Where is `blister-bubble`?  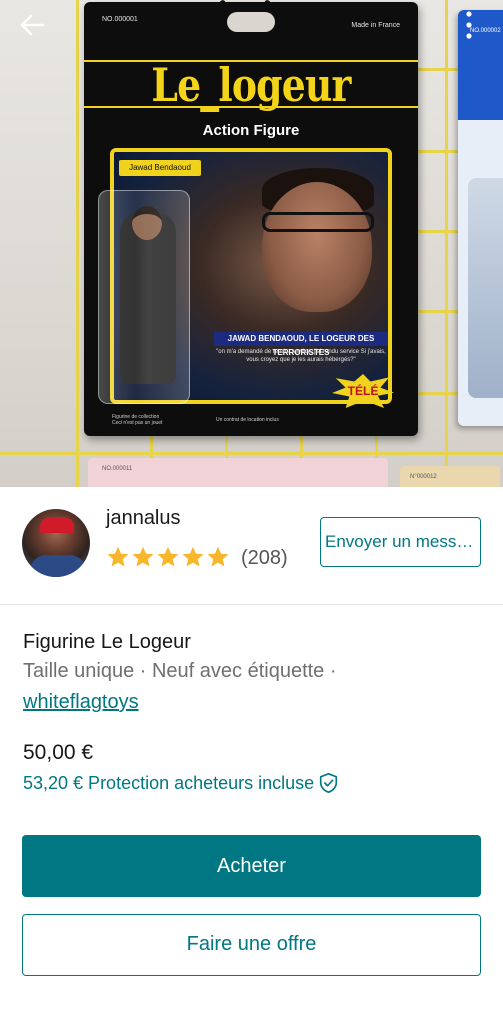 blister-bubble is located at coordinates (144, 297).